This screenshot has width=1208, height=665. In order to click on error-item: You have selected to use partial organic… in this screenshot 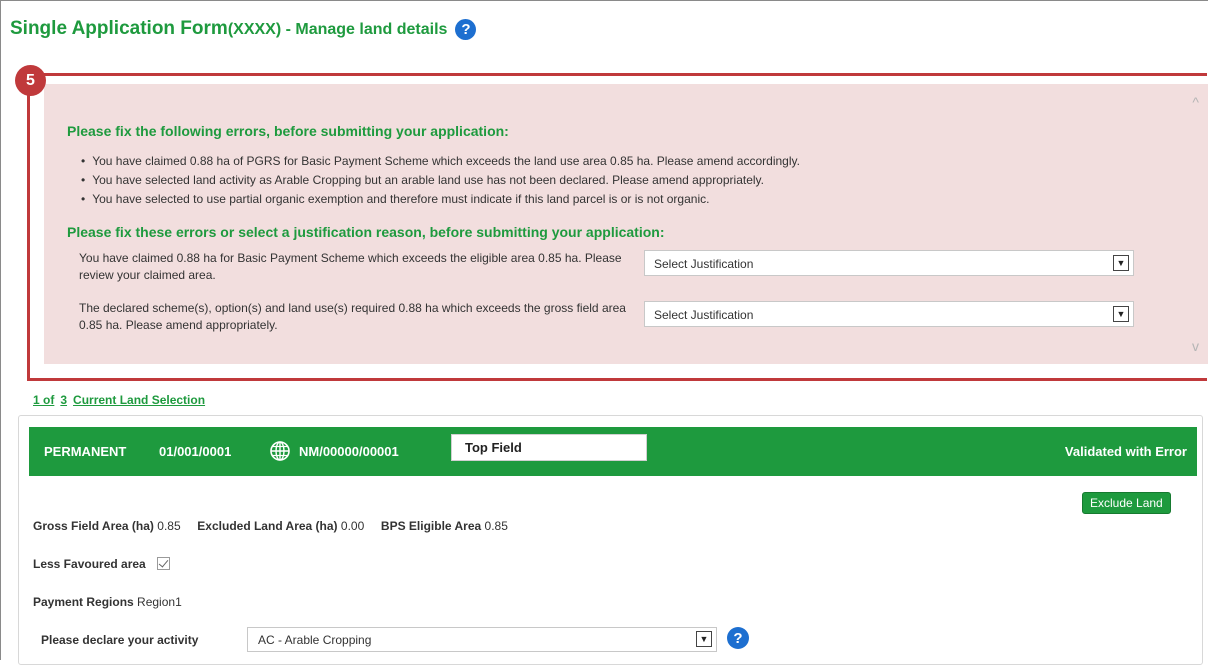, I will do `click(445, 199)`.